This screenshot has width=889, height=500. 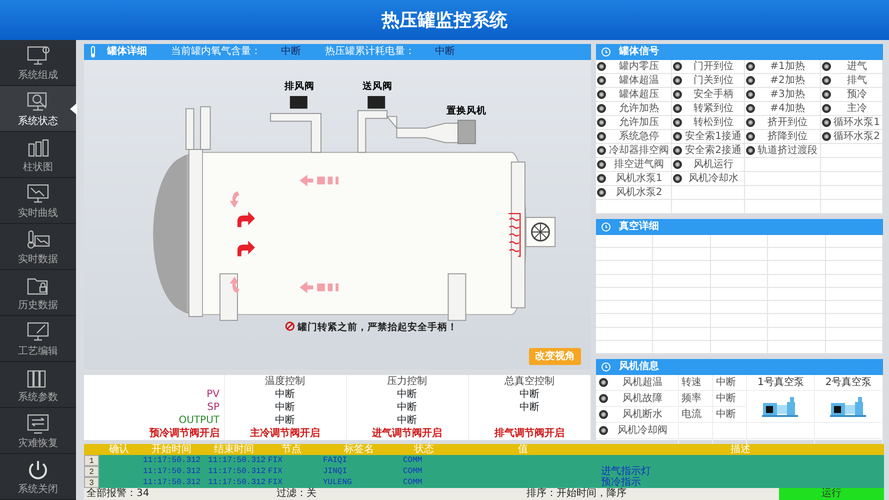 I want to click on signal-label: #3加热, so click(x=787, y=95).